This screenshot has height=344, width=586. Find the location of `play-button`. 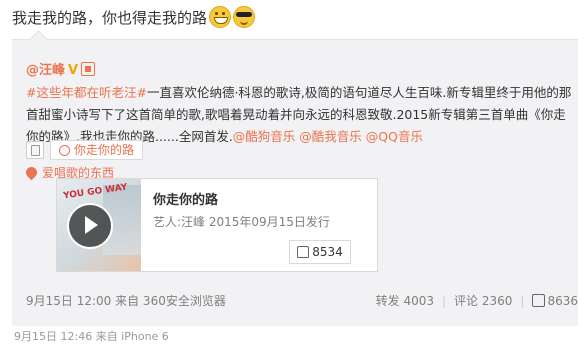

play-button is located at coordinates (90, 226).